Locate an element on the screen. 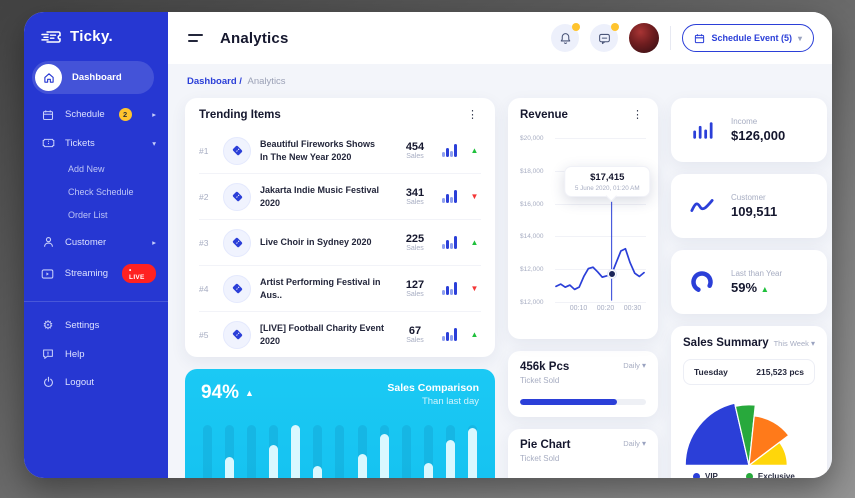 The height and width of the screenshot is (498, 855). revenue-line-chart is located at coordinates (600, 218).